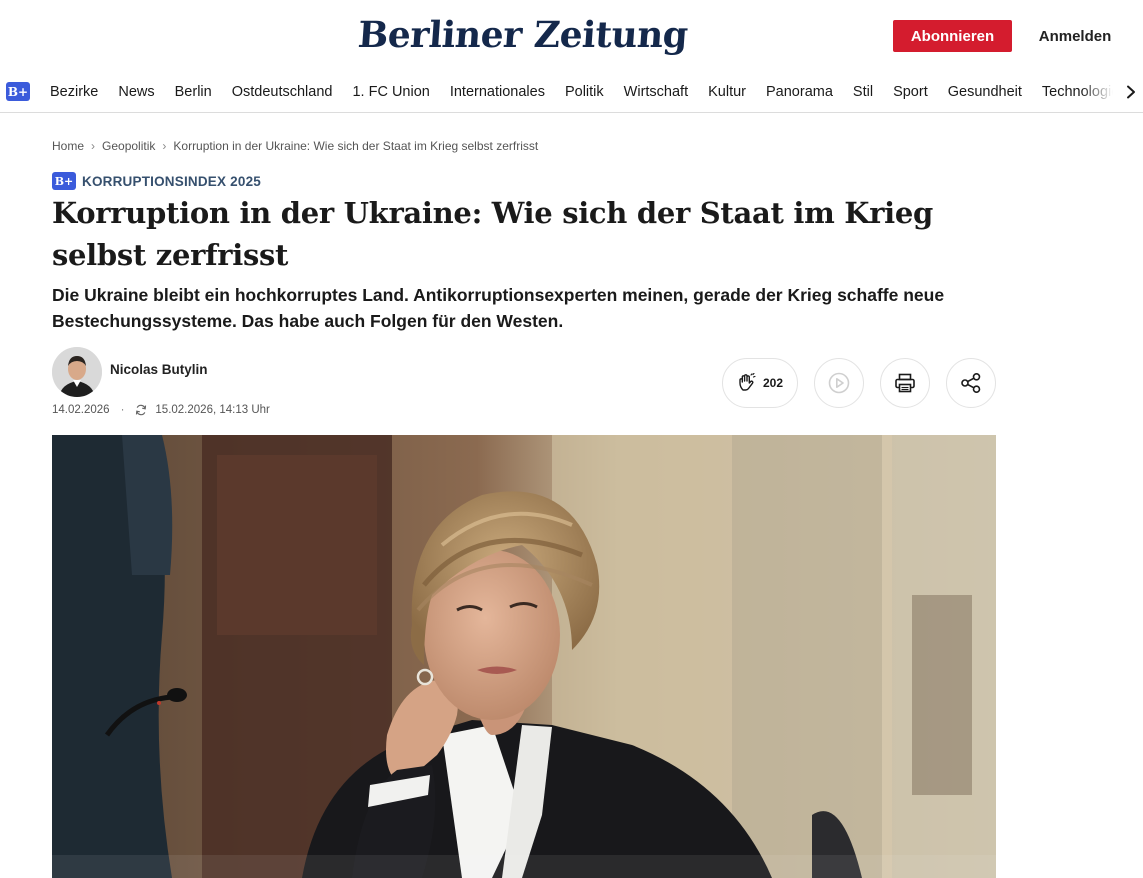 The image size is (1143, 878). What do you see at coordinates (390, 92) in the screenshot?
I see `nav-item-fc-union: 1. FC Union` at bounding box center [390, 92].